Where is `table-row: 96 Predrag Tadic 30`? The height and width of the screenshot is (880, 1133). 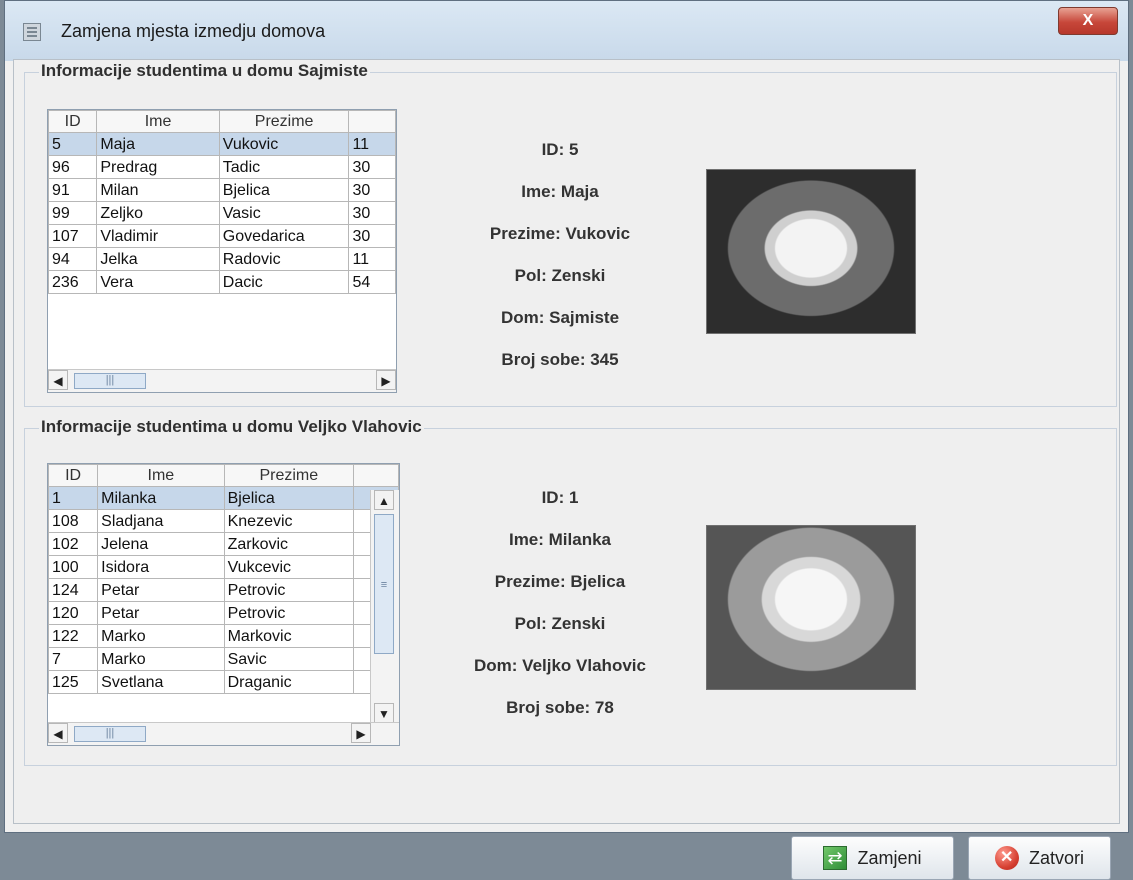 table-row: 96 Predrag Tadic 30 is located at coordinates (222, 167).